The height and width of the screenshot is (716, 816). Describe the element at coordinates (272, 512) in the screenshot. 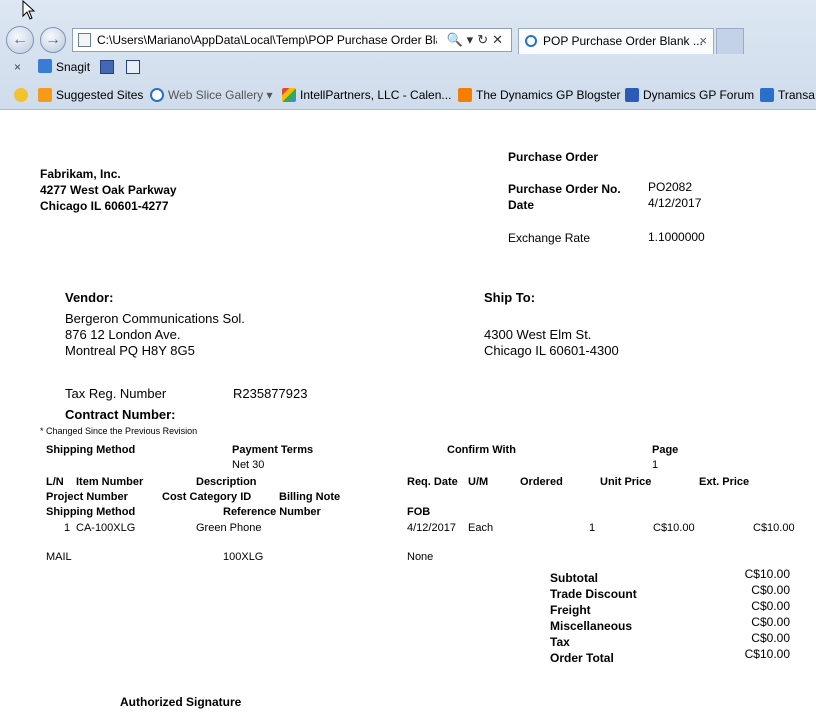

I see `hdr-reference-number: Reference Number` at that location.